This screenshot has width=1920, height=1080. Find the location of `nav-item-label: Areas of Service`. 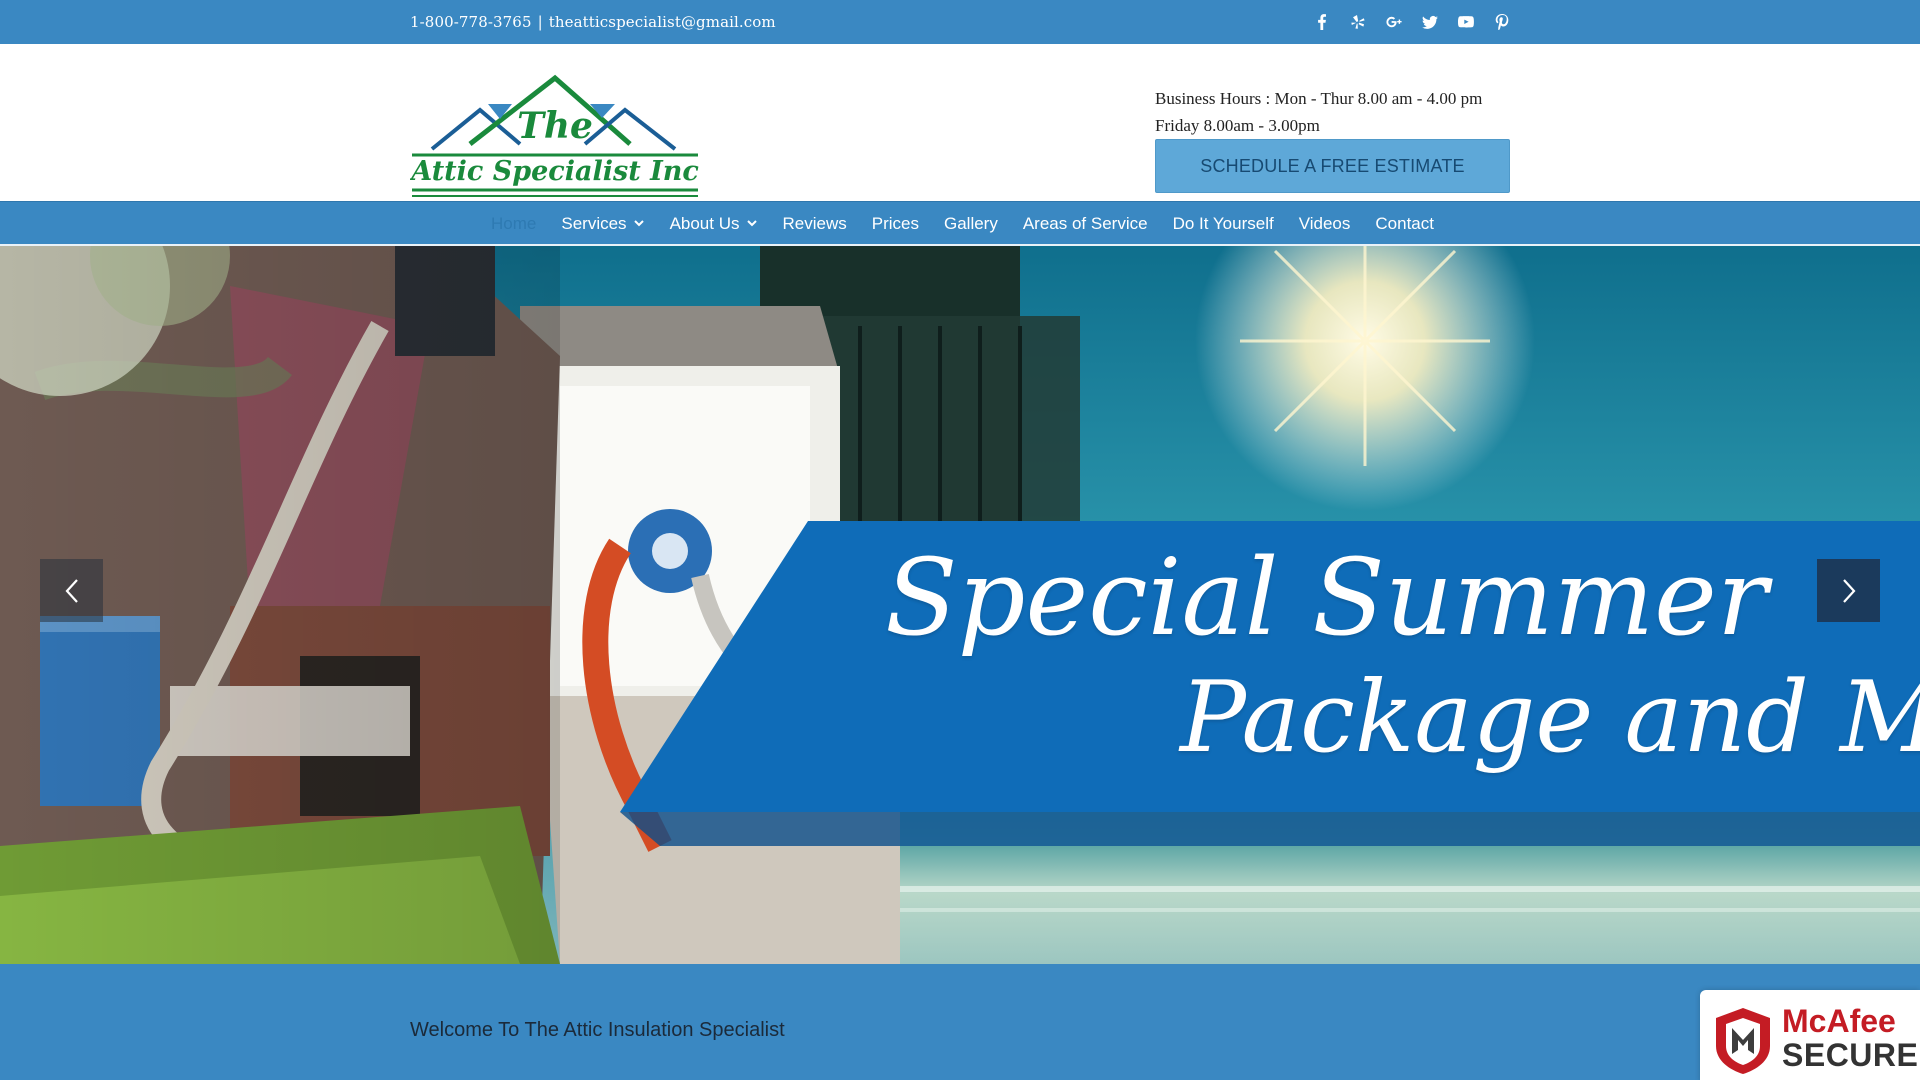

nav-item-label: Areas of Service is located at coordinates (1085, 223).